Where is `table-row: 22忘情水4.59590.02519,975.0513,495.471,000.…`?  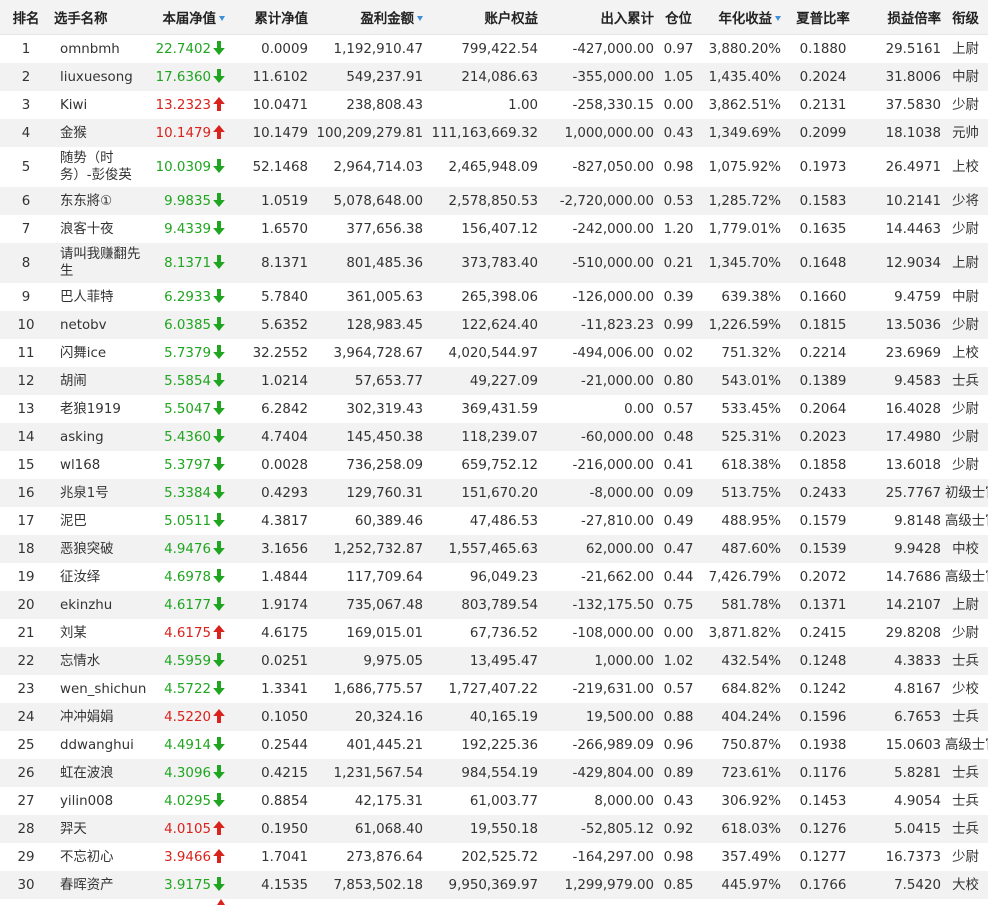 table-row: 22忘情水4.59590.02519,975.0513,495.471,000.… is located at coordinates (494, 661).